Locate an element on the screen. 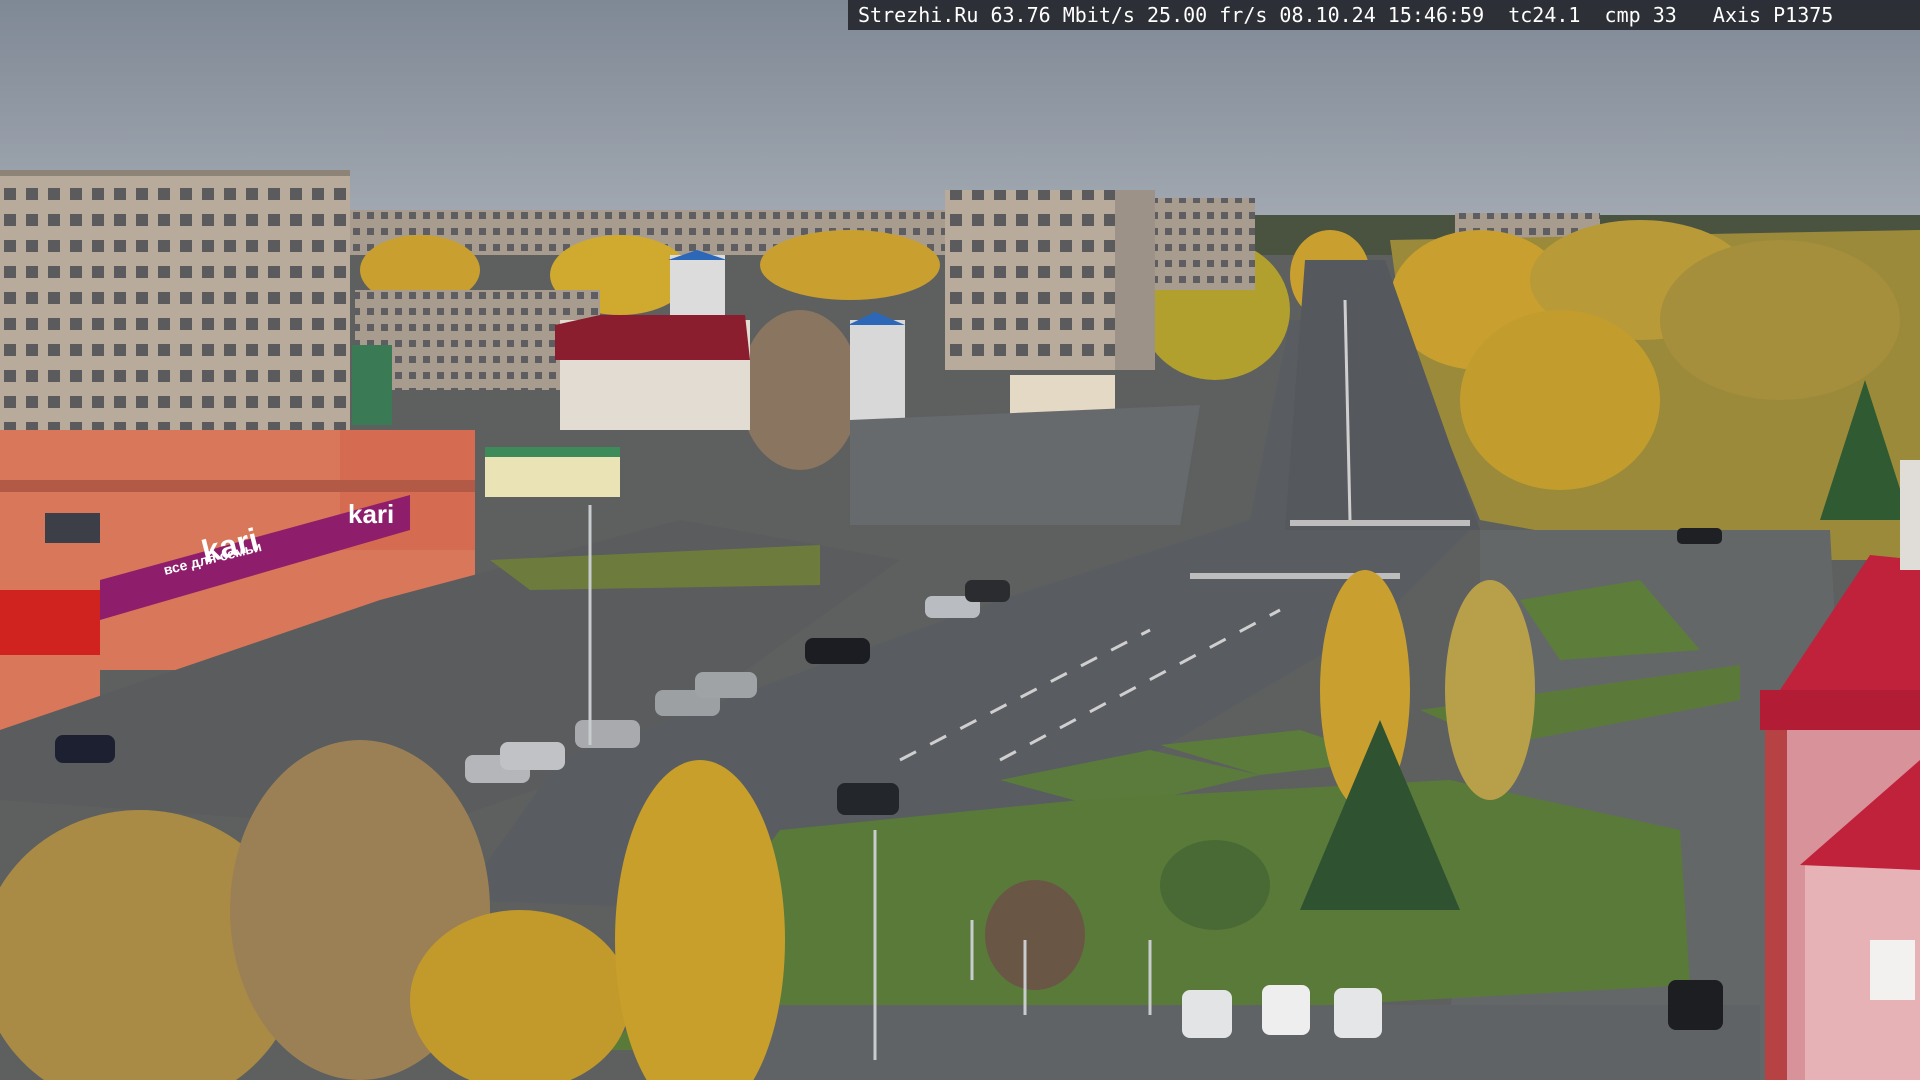 This screenshot has height=1080, width=1920. store-sign-upper: kari is located at coordinates (371, 514).